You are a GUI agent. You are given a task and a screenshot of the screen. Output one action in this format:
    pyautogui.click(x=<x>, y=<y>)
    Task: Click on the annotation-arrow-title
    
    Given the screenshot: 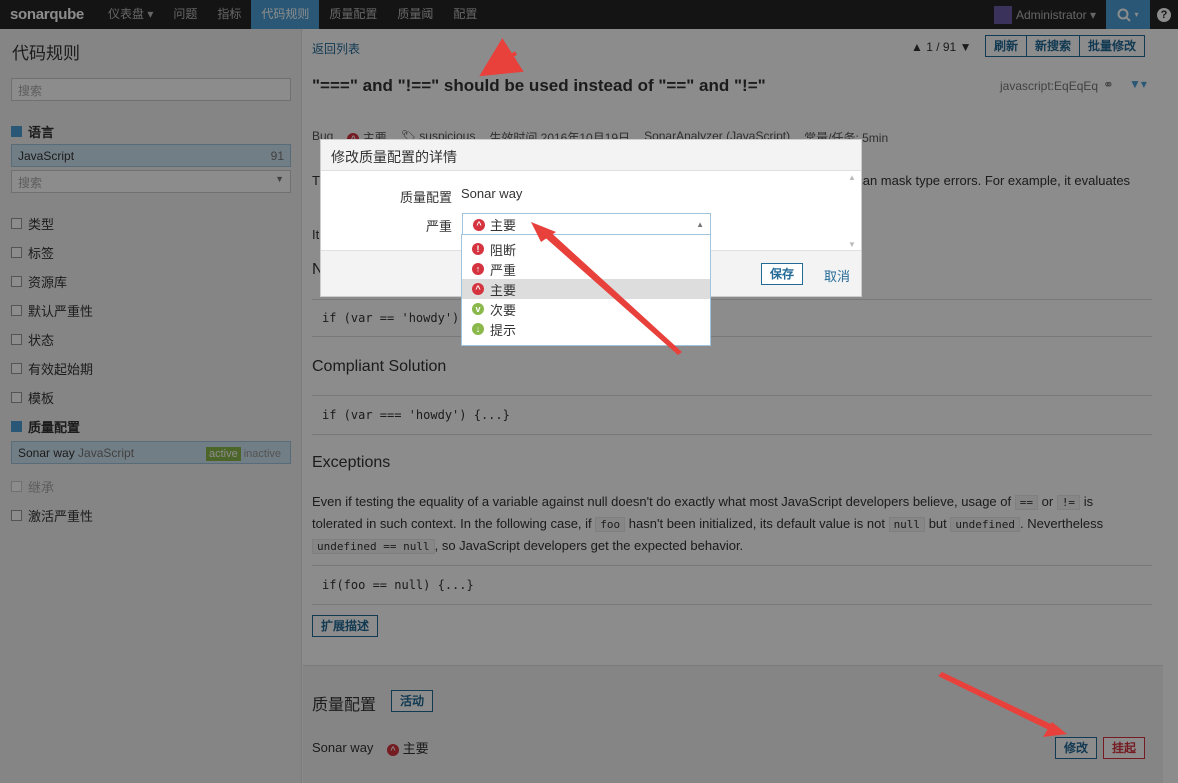 What is the action you would take?
    pyautogui.click(x=501, y=57)
    